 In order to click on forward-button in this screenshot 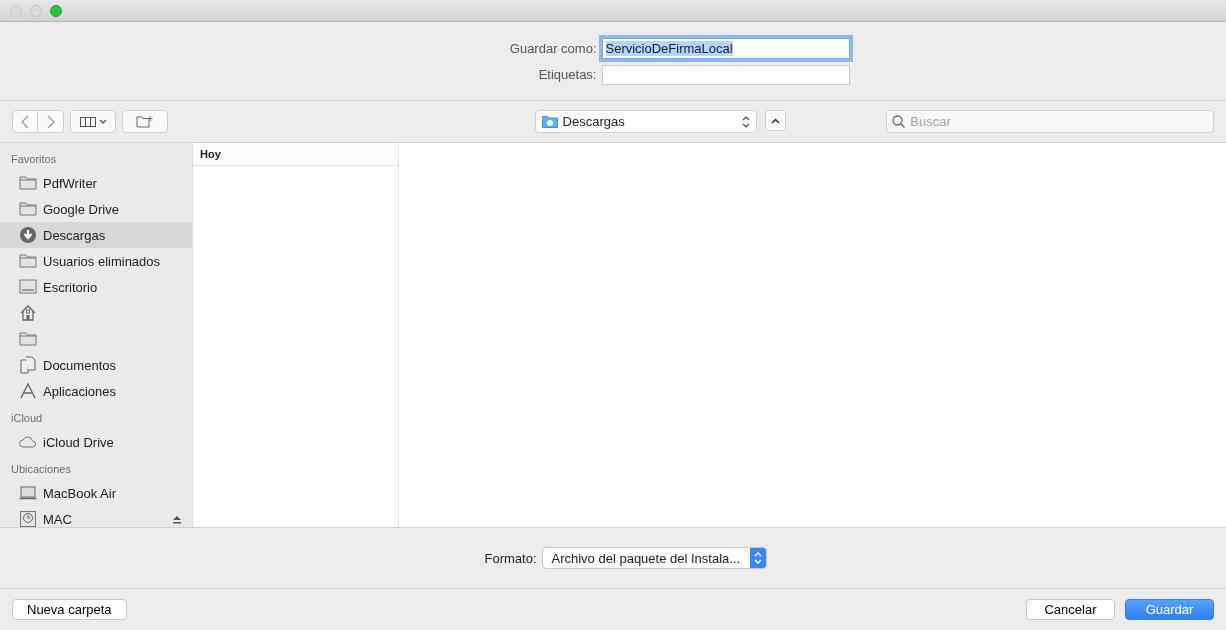, I will do `click(51, 121)`.